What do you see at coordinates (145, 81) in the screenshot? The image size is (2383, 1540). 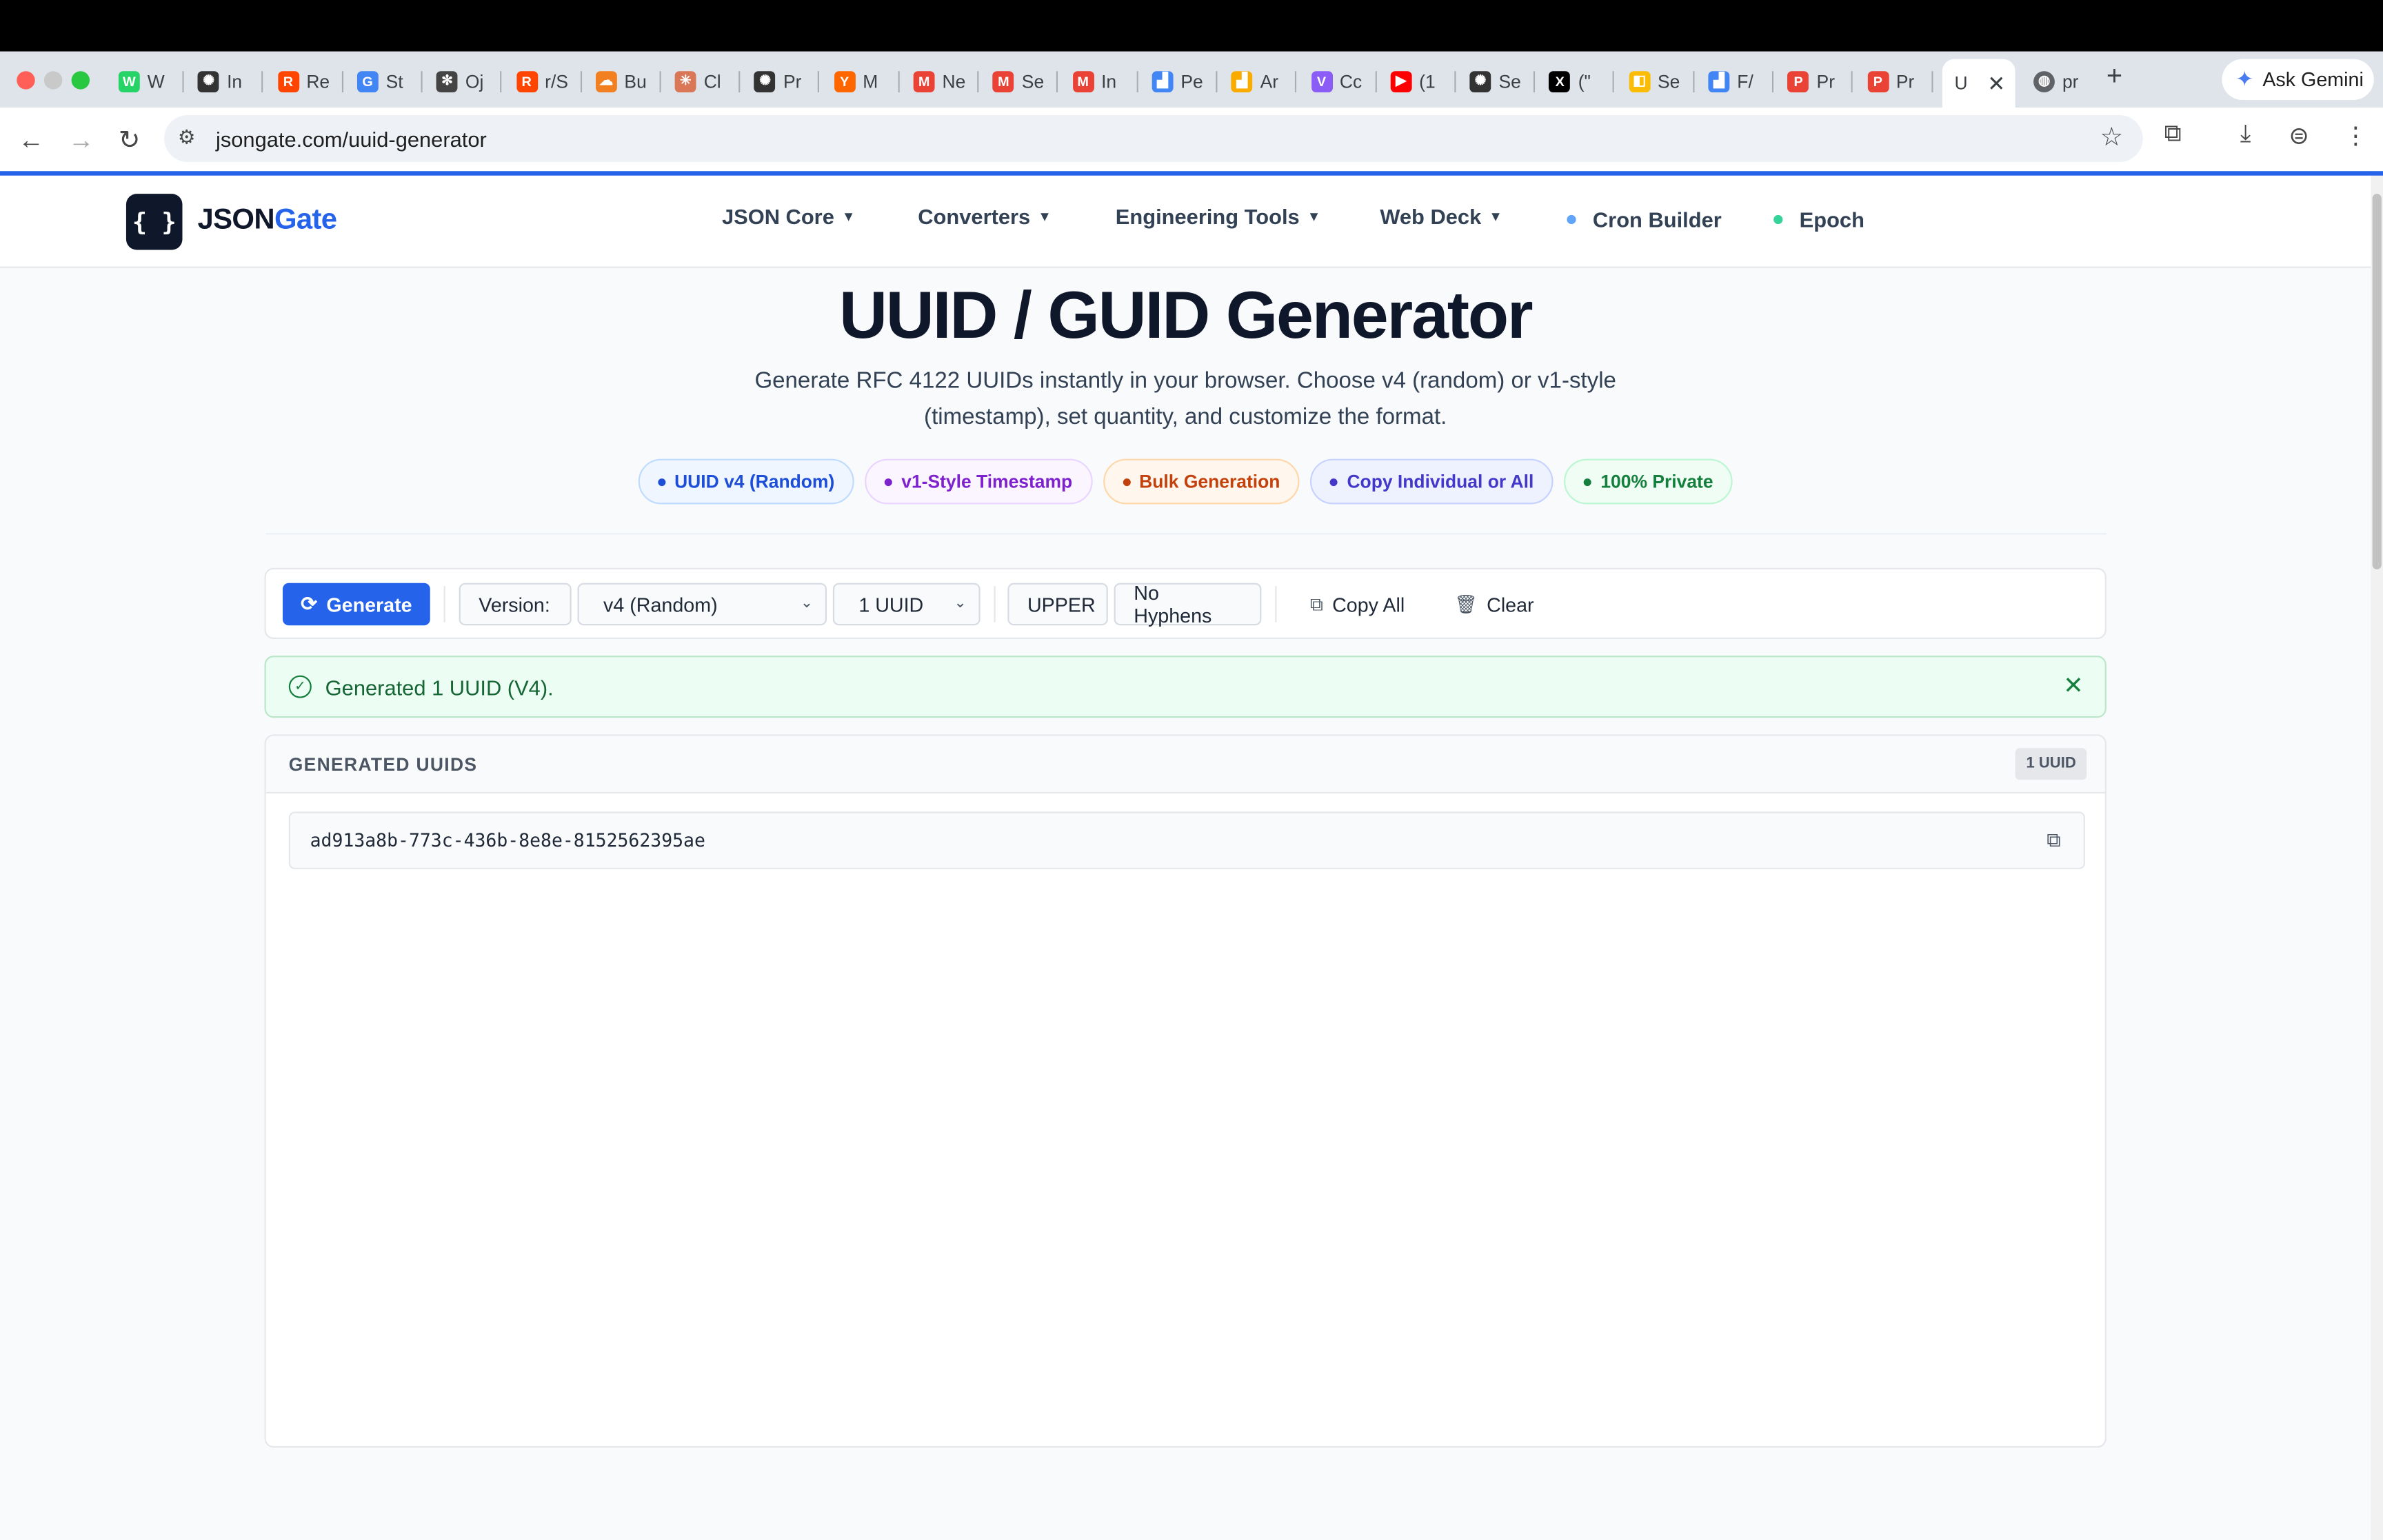 I see `browser-tab: WW` at bounding box center [145, 81].